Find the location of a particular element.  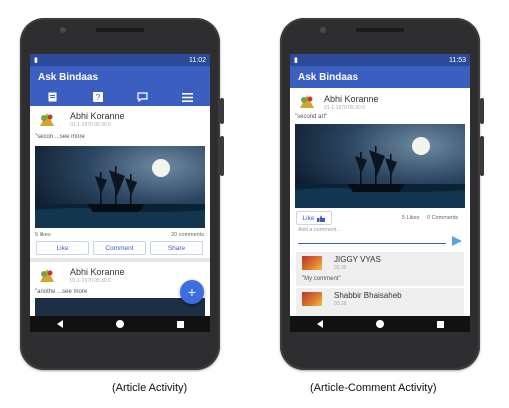

menu-icon is located at coordinates (187, 97).